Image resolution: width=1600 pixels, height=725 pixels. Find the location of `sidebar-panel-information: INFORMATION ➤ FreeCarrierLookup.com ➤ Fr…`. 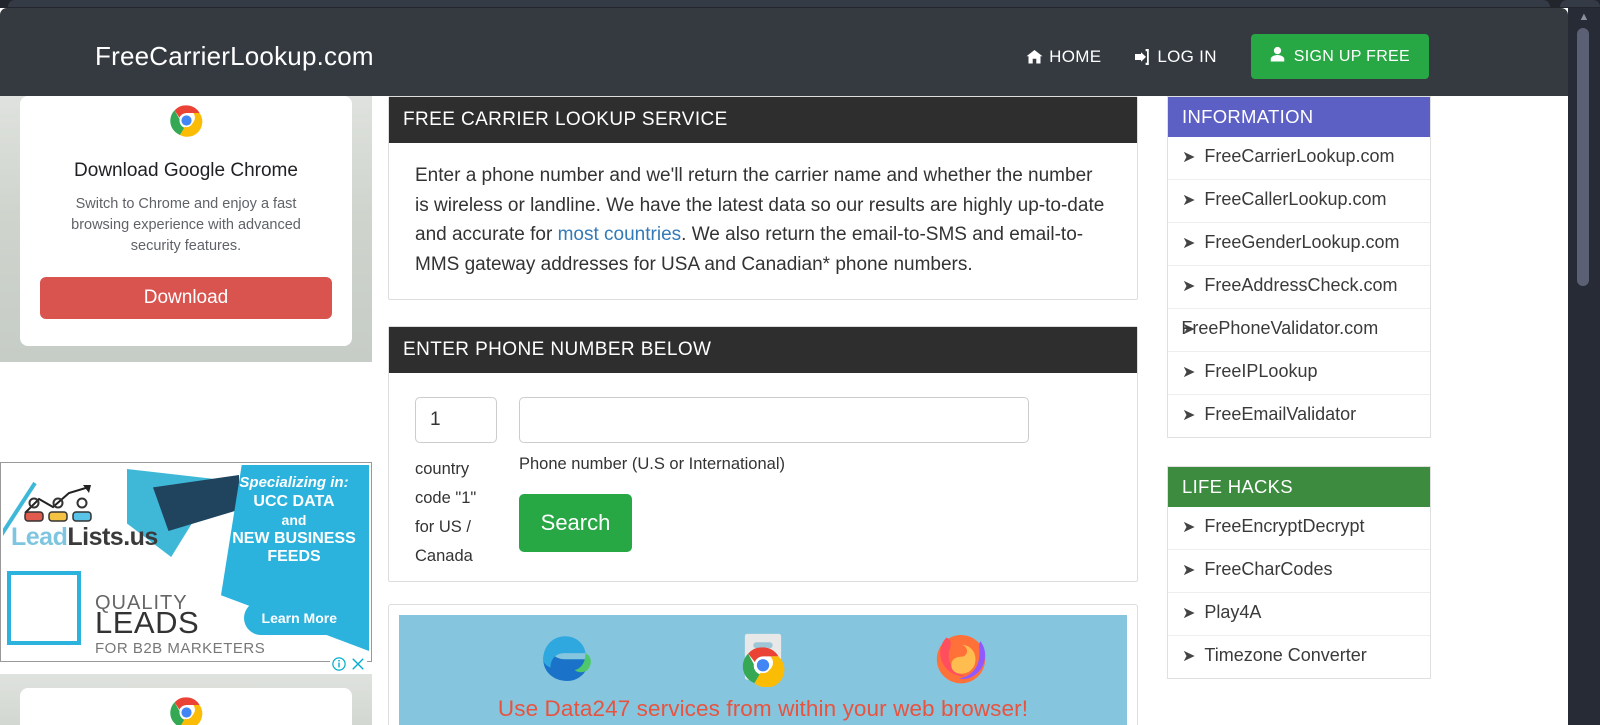

sidebar-panel-information: INFORMATION ➤ FreeCarrierLookup.com ➤ Fr… is located at coordinates (1299, 267).